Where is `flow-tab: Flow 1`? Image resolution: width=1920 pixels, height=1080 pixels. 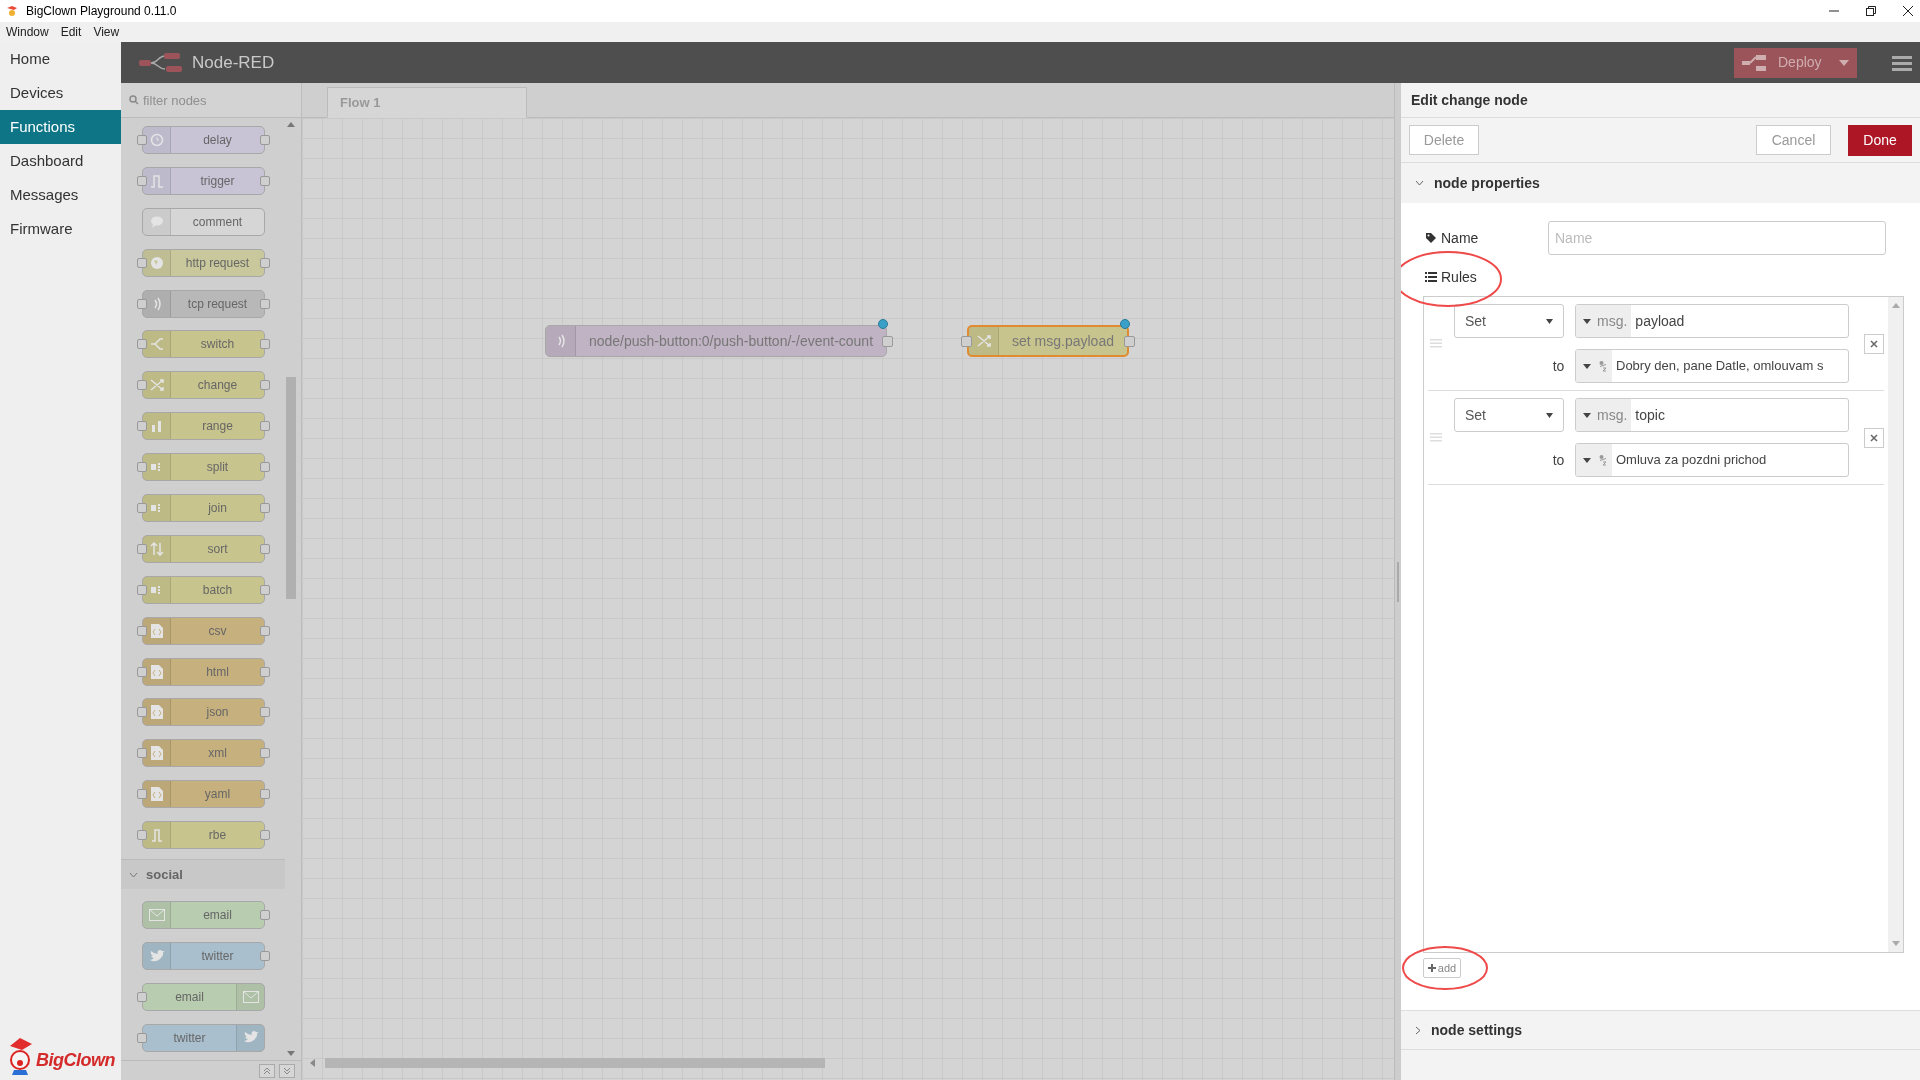
flow-tab: Flow 1 is located at coordinates (427, 102).